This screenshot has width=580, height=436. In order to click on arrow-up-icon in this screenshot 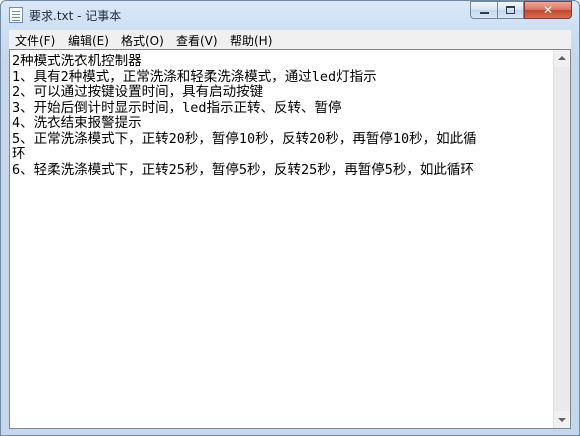, I will do `click(562, 58)`.